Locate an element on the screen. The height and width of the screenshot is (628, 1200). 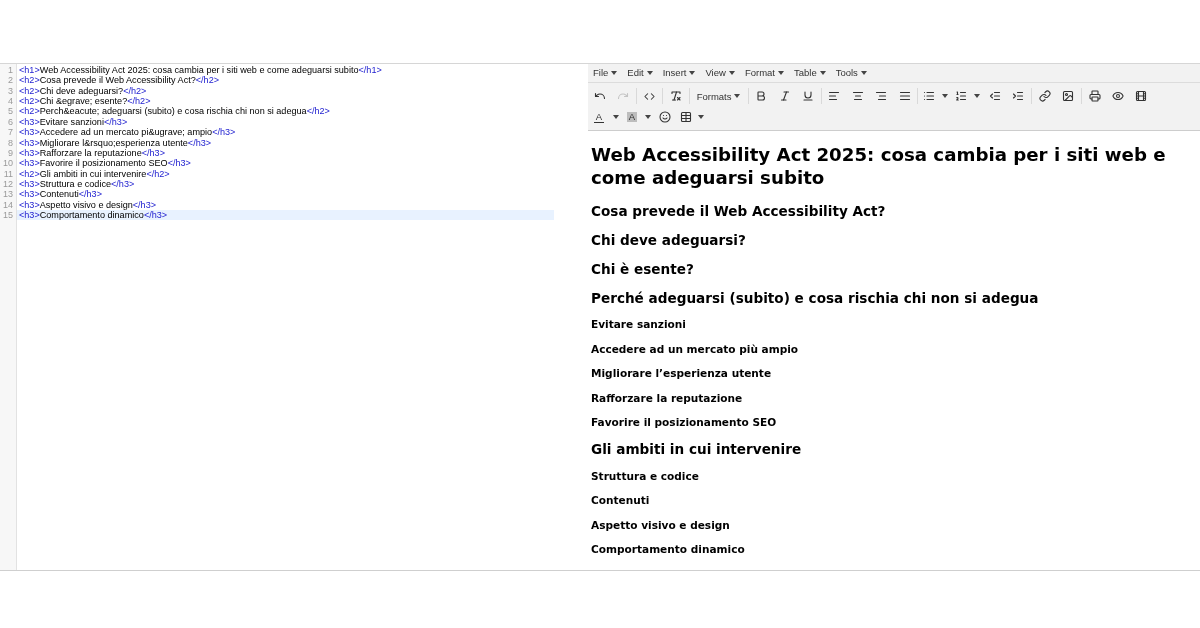
formats-dropdown: Formats is located at coordinates (718, 96).